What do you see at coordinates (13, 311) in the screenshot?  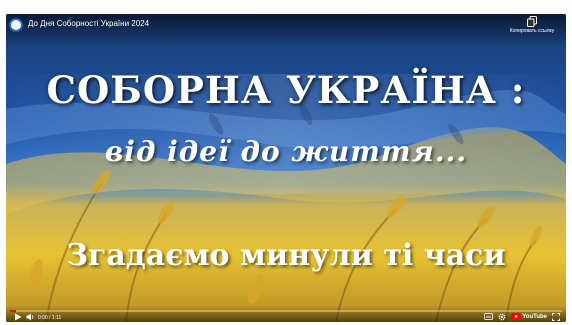 I see `progress-fill` at bounding box center [13, 311].